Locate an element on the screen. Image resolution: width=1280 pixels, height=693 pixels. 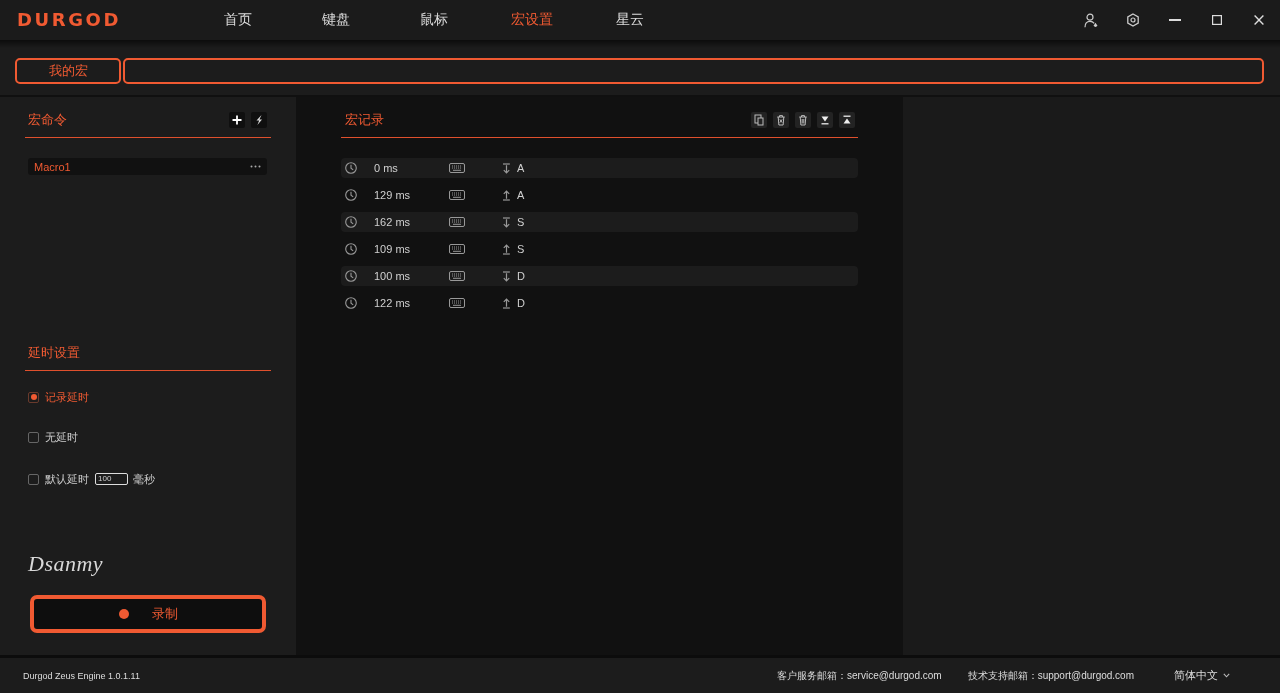
nav-tab: 键盘 is located at coordinates (336, 20).